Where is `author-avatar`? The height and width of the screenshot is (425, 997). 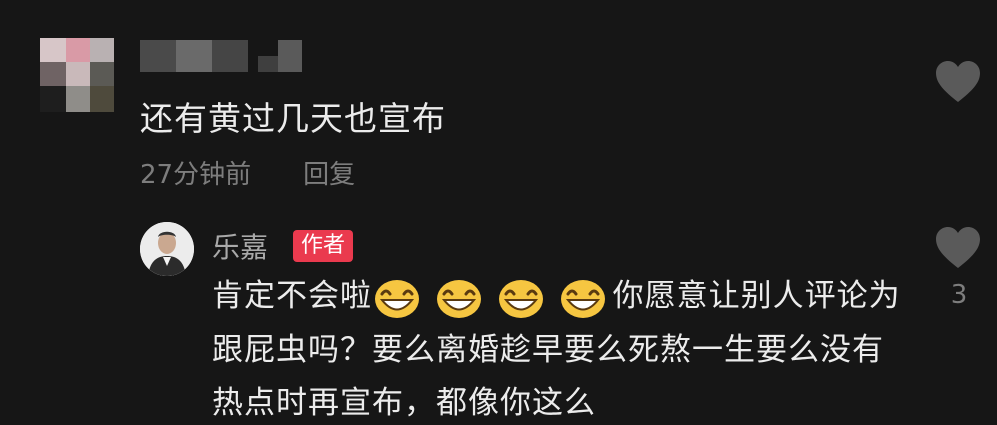 author-avatar is located at coordinates (167, 249).